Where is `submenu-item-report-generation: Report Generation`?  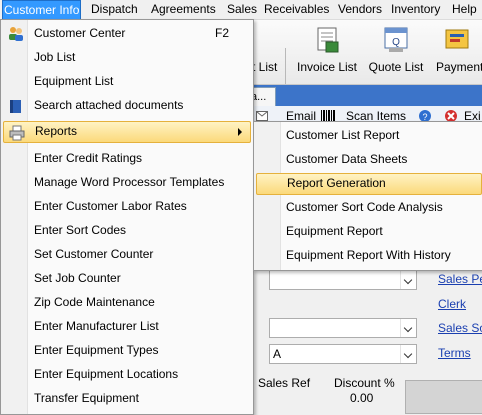
submenu-item-report-generation: Report Generation is located at coordinates (369, 184).